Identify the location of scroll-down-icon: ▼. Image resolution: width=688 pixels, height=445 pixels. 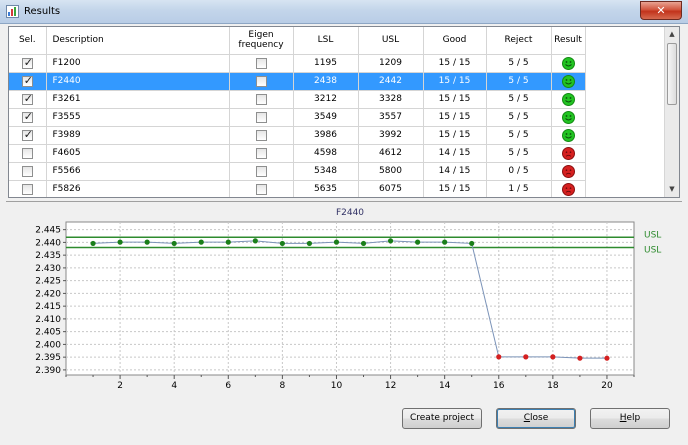
(672, 189).